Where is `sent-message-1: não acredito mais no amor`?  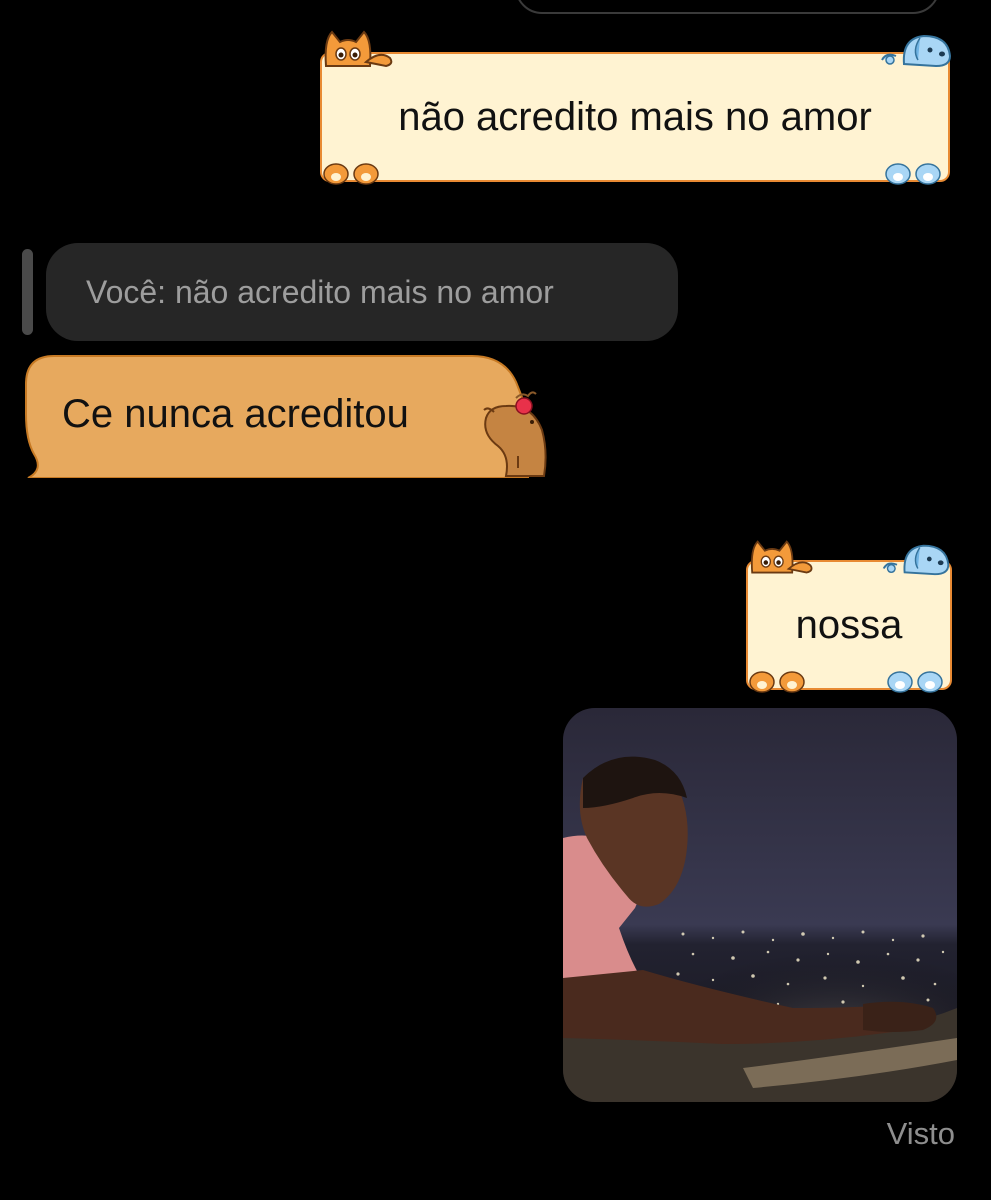 sent-message-1: não acredito mais no amor is located at coordinates (635, 108).